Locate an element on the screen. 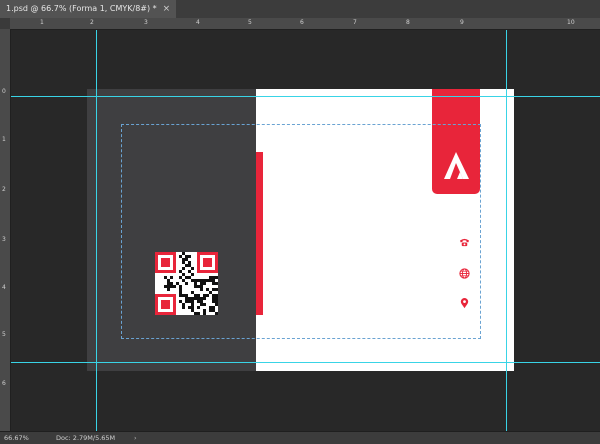 This screenshot has height=444, width=600. ruler-origin is located at coordinates (5, 23).